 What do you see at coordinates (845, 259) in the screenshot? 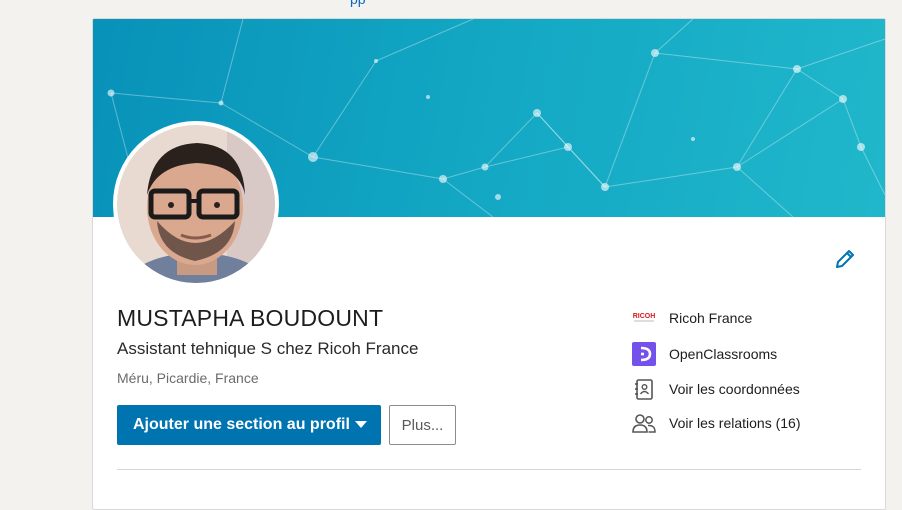
I see `edit-pencil-icon` at bounding box center [845, 259].